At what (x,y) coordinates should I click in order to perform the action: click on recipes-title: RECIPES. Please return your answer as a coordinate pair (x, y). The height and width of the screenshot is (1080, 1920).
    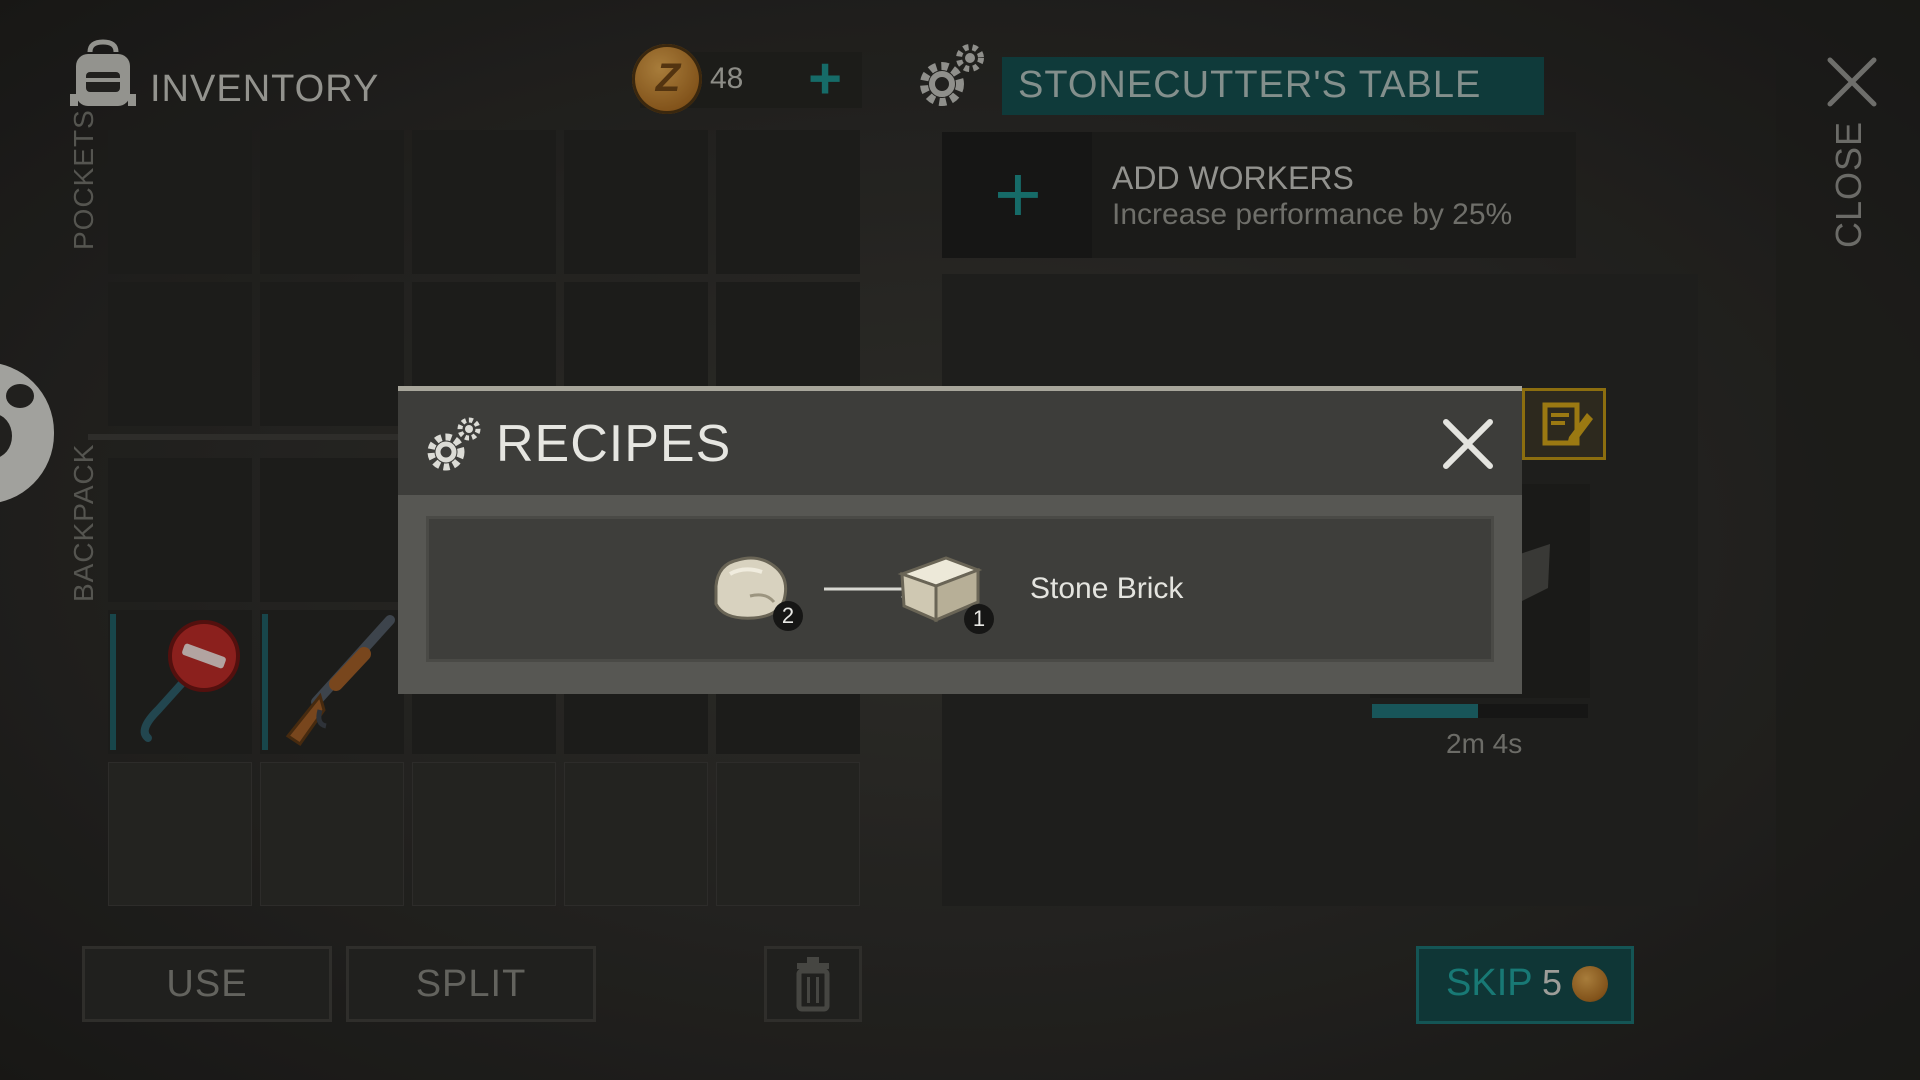
    Looking at the image, I should click on (614, 444).